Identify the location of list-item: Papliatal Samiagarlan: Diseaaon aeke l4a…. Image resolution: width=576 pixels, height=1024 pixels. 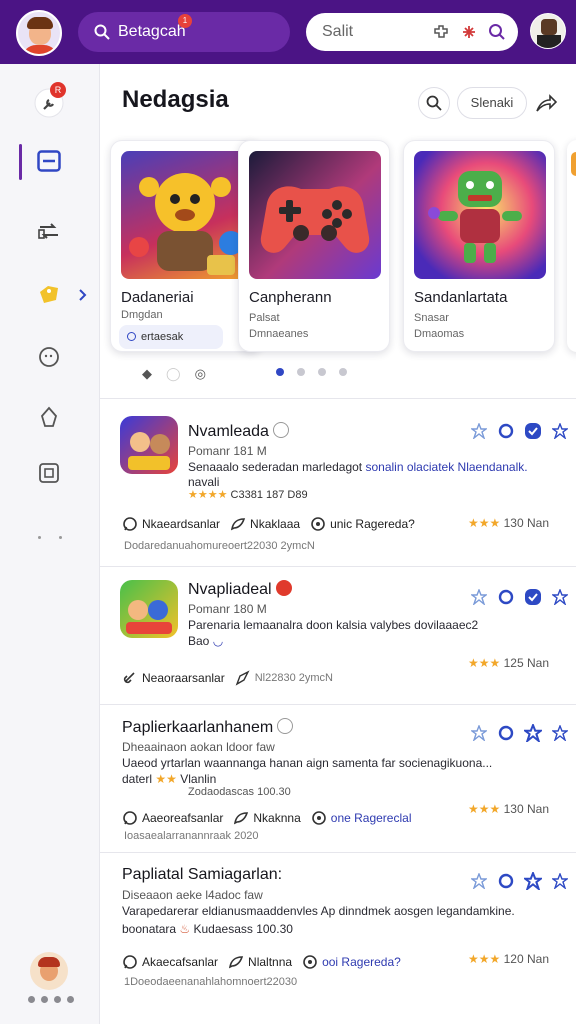
(338, 929).